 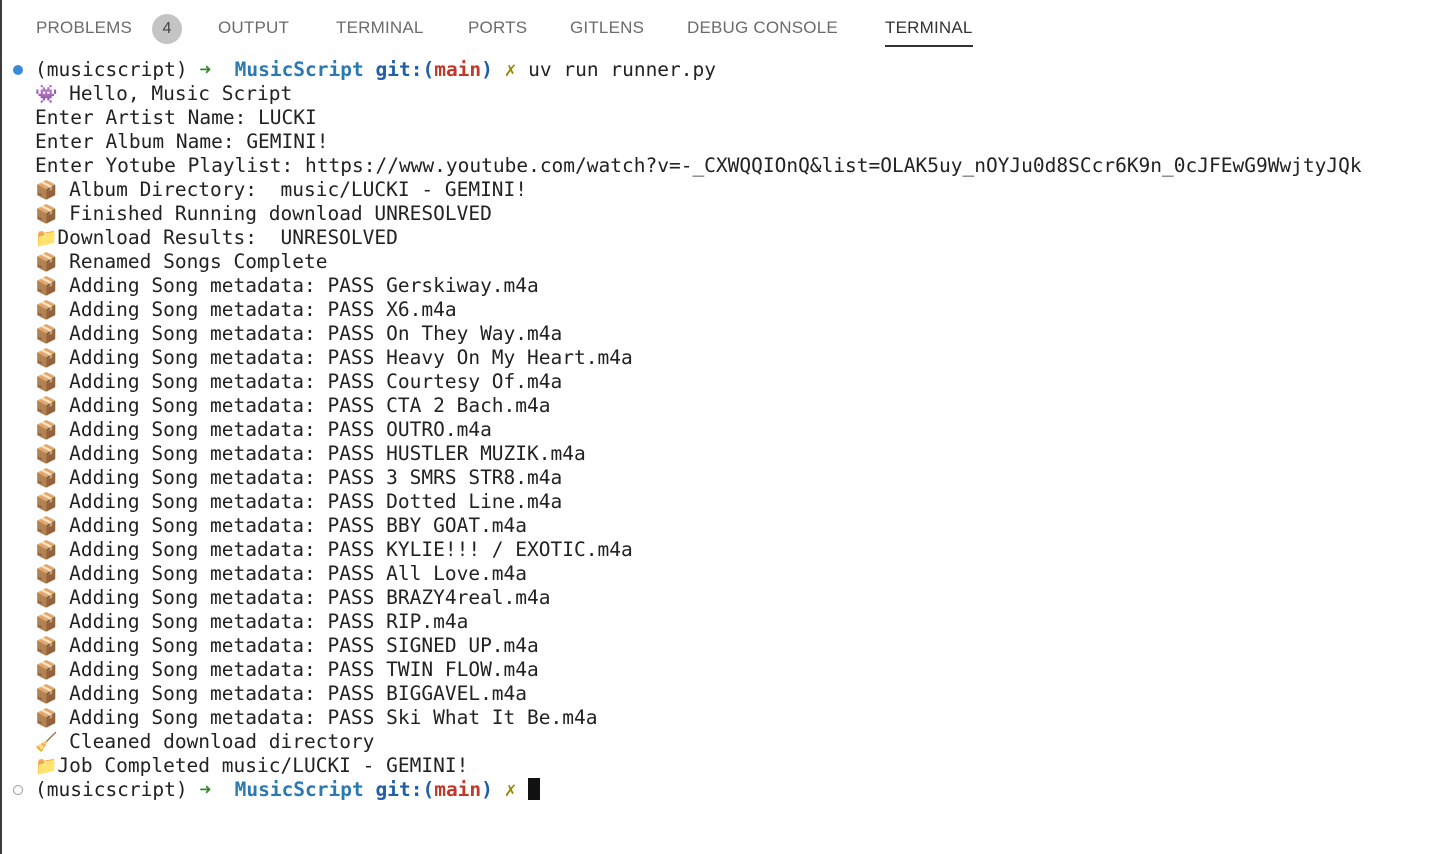 What do you see at coordinates (46, 742) in the screenshot?
I see `broom-icon: 🧹` at bounding box center [46, 742].